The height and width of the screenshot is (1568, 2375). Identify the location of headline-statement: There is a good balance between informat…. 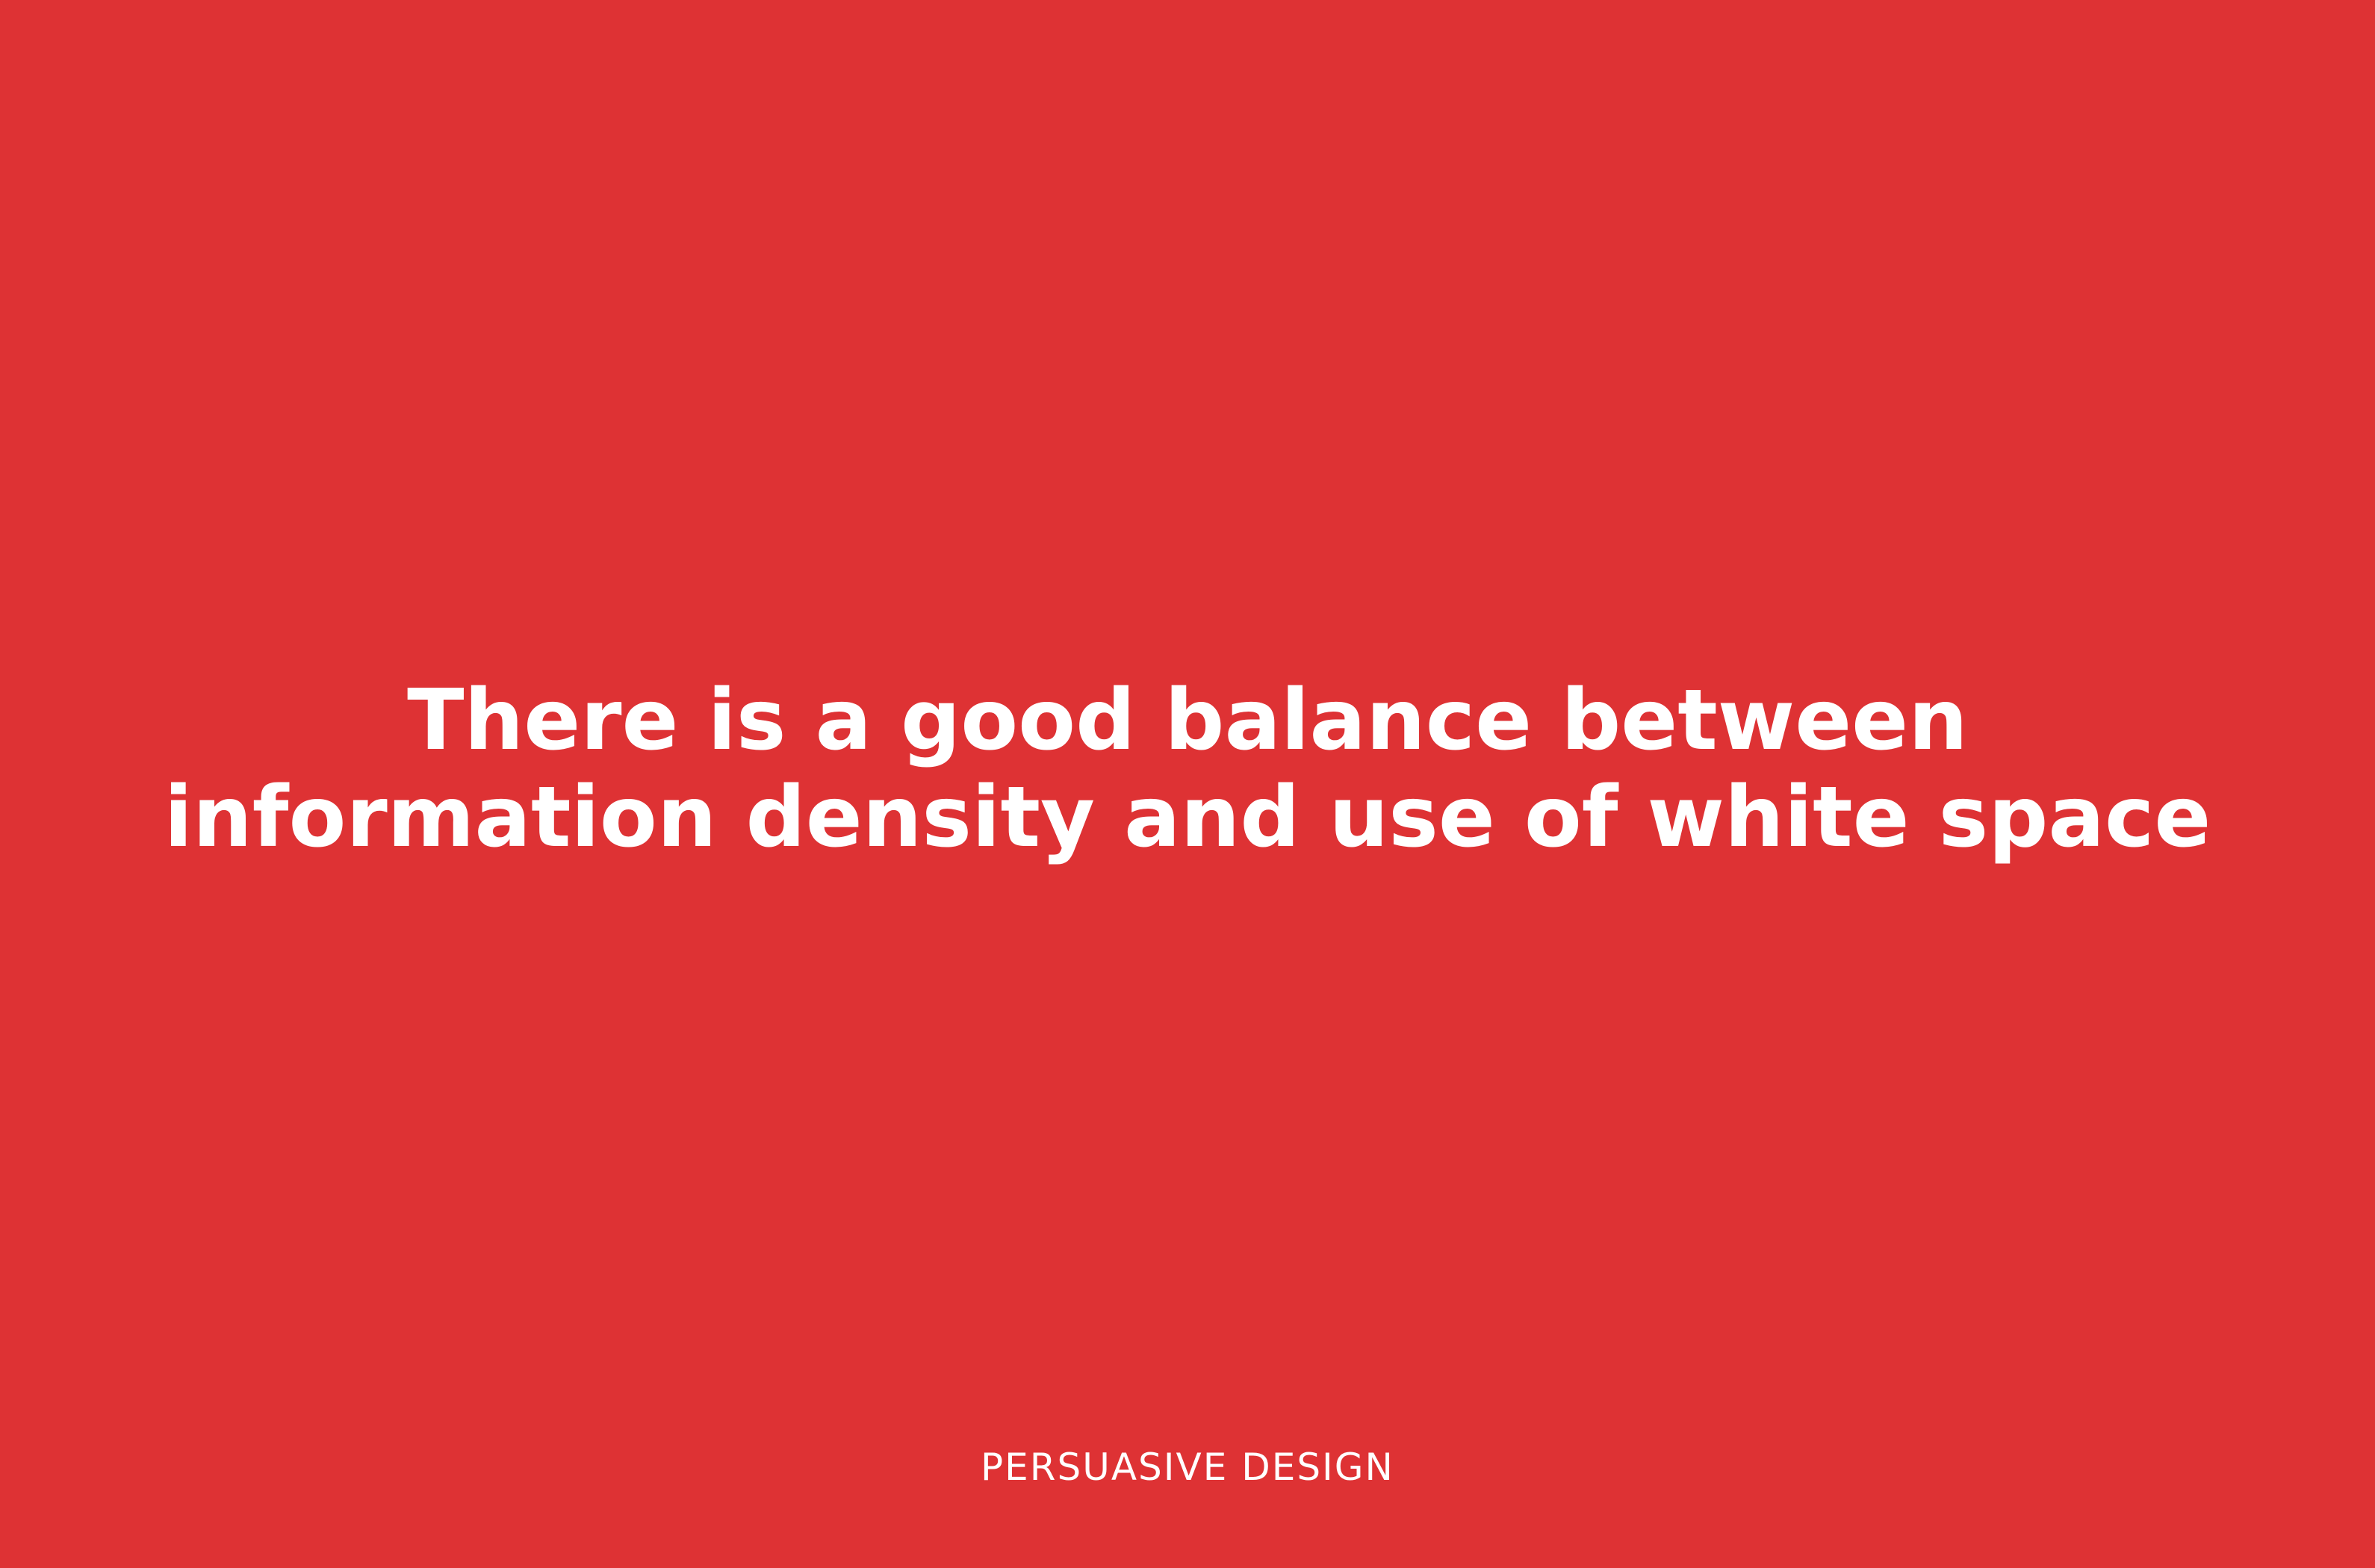
(1187, 769).